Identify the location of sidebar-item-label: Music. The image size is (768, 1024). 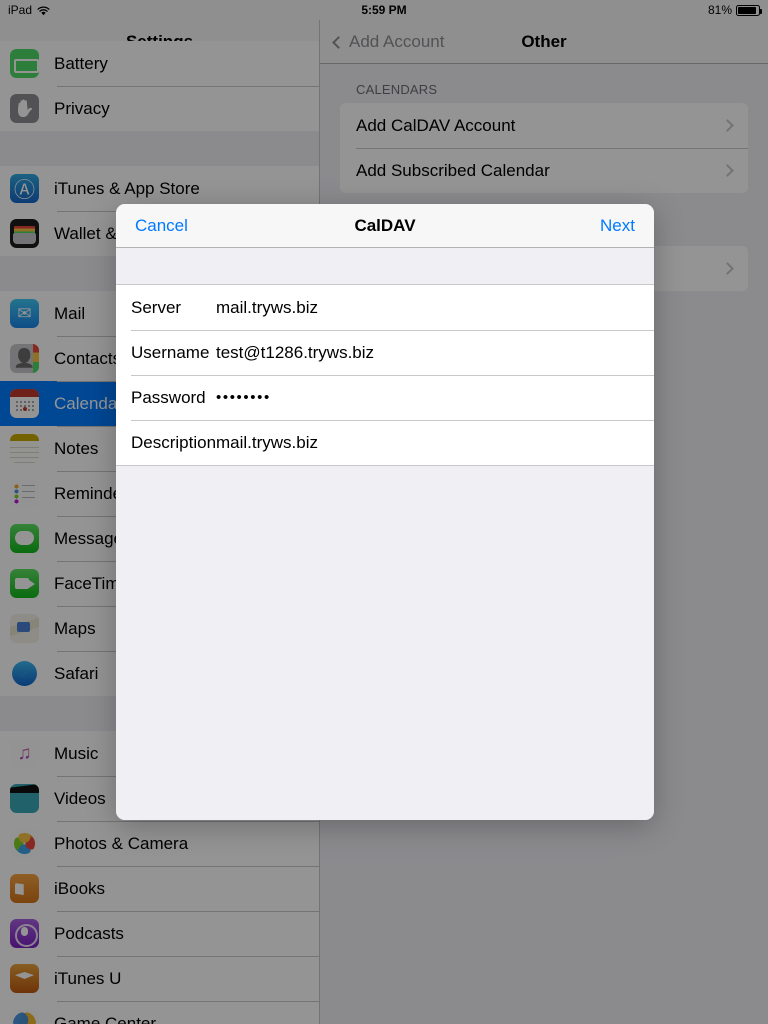
(76, 753).